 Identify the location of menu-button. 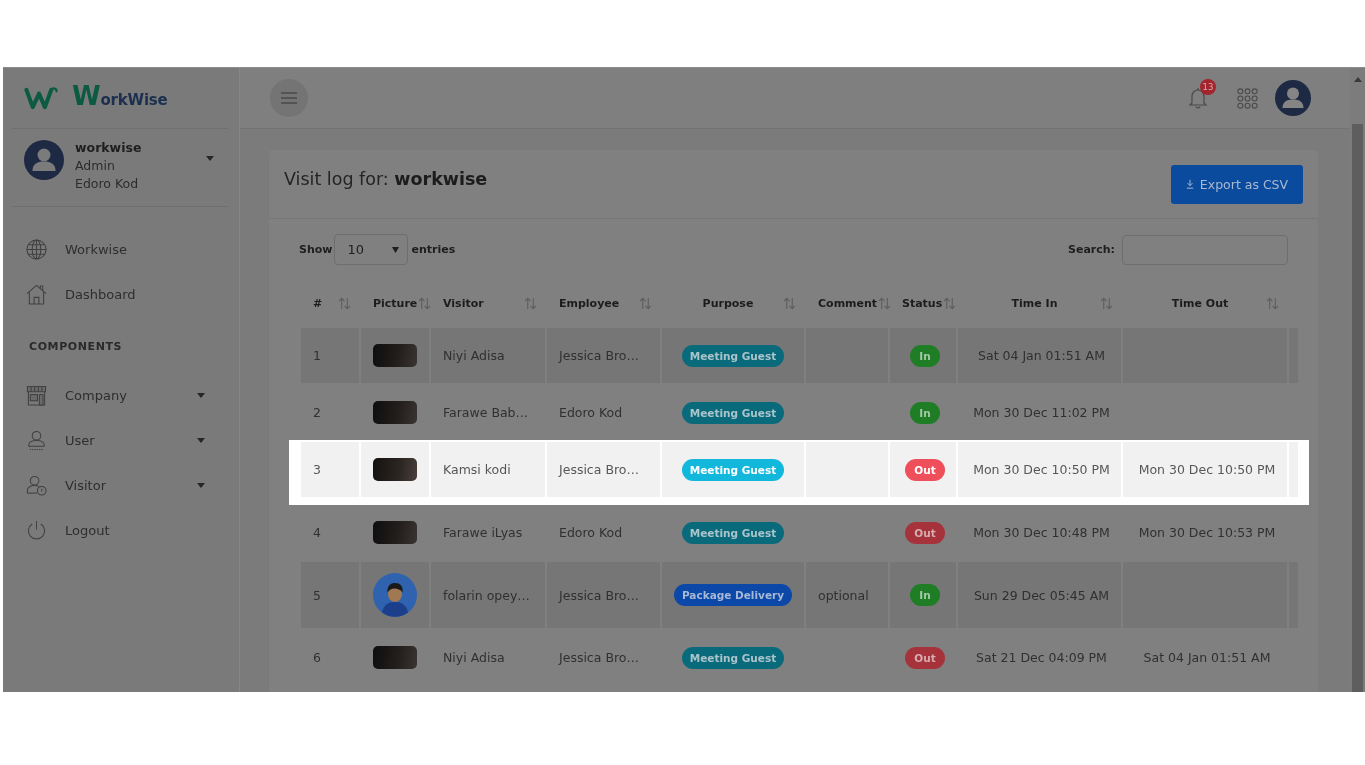
(289, 98).